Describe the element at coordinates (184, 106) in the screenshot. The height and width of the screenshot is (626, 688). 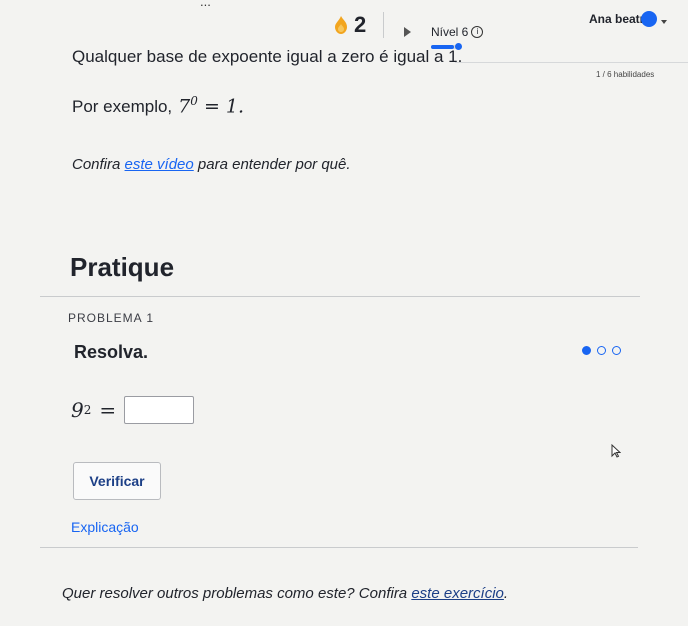
I see `example-base: 7` at that location.